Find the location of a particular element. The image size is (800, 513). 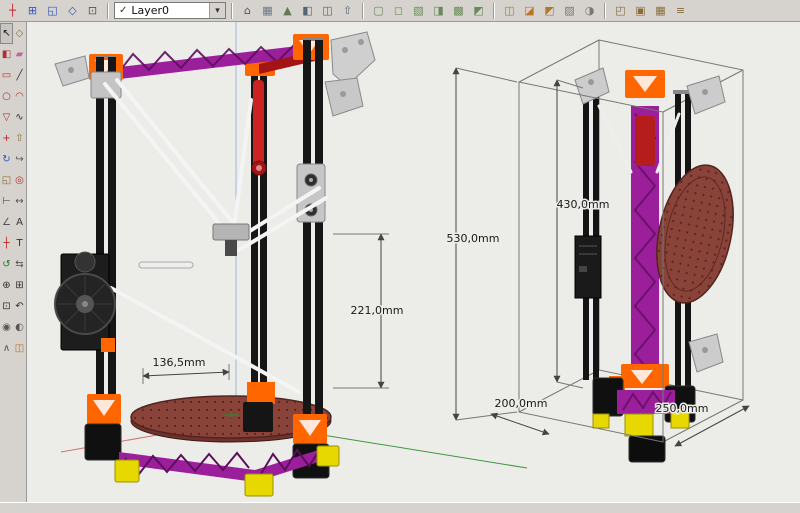

dimension-label: 430,0mm is located at coordinates (583, 204).